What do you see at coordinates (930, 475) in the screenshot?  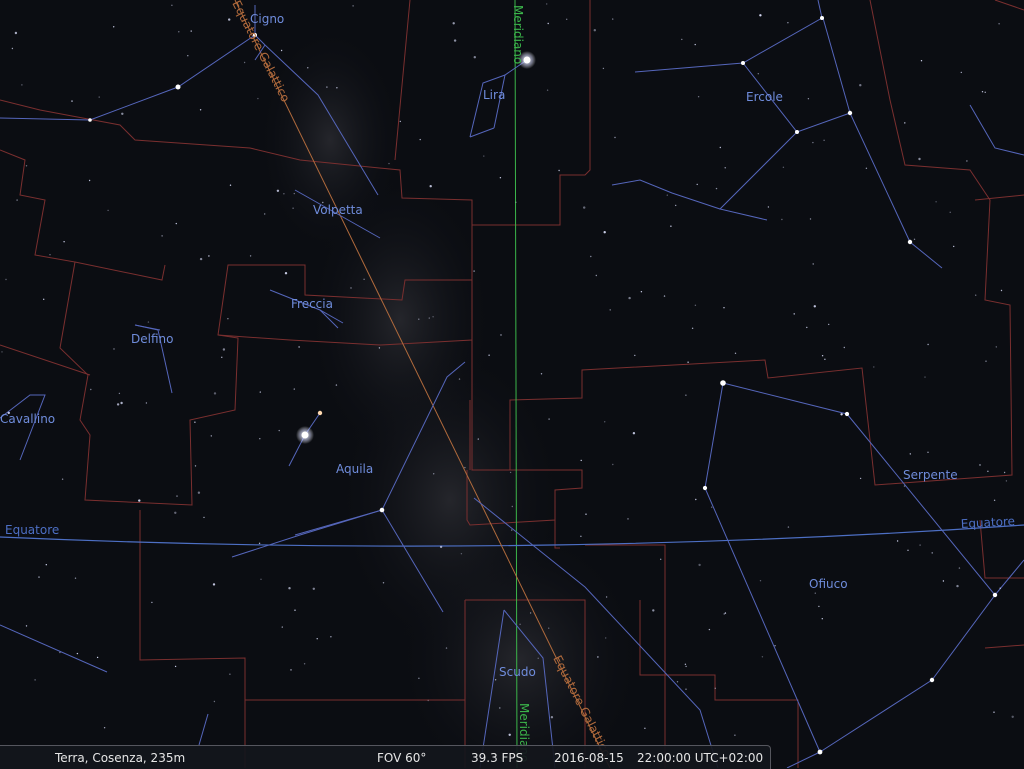 I see `label-serpente: Serpente` at bounding box center [930, 475].